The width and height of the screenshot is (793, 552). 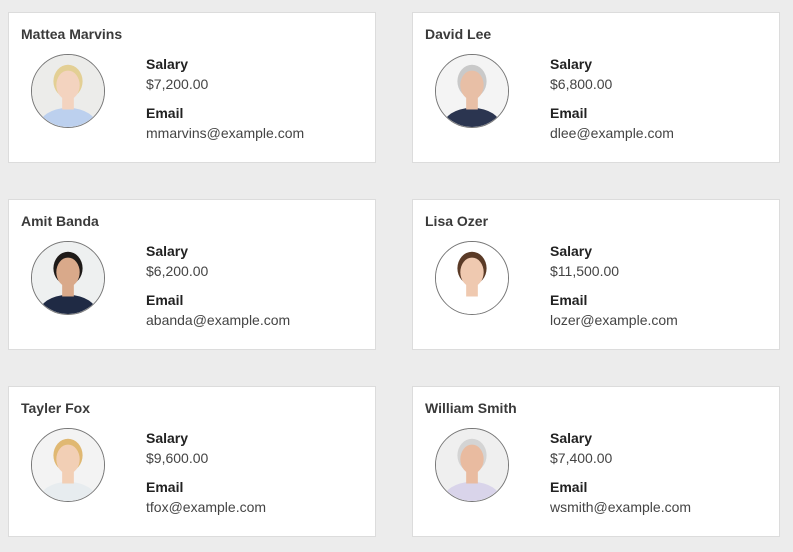 I want to click on salary-value: $7,400.00, so click(x=581, y=458).